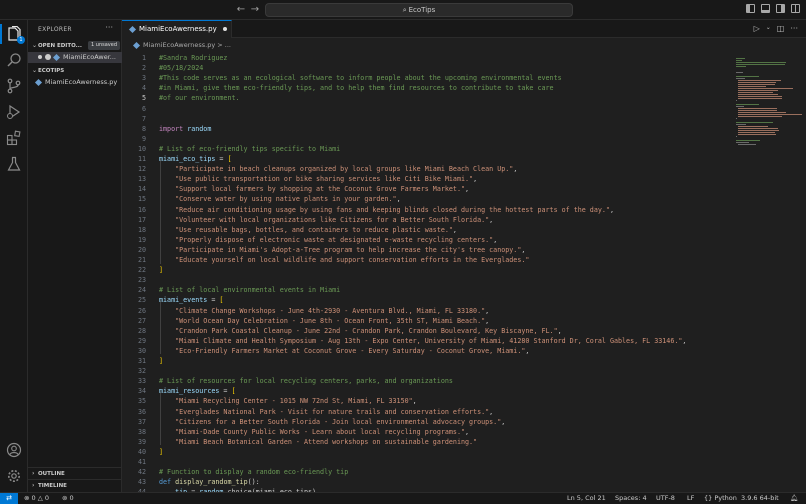  Describe the element at coordinates (14, 138) in the screenshot. I see `extensions-icon` at that location.